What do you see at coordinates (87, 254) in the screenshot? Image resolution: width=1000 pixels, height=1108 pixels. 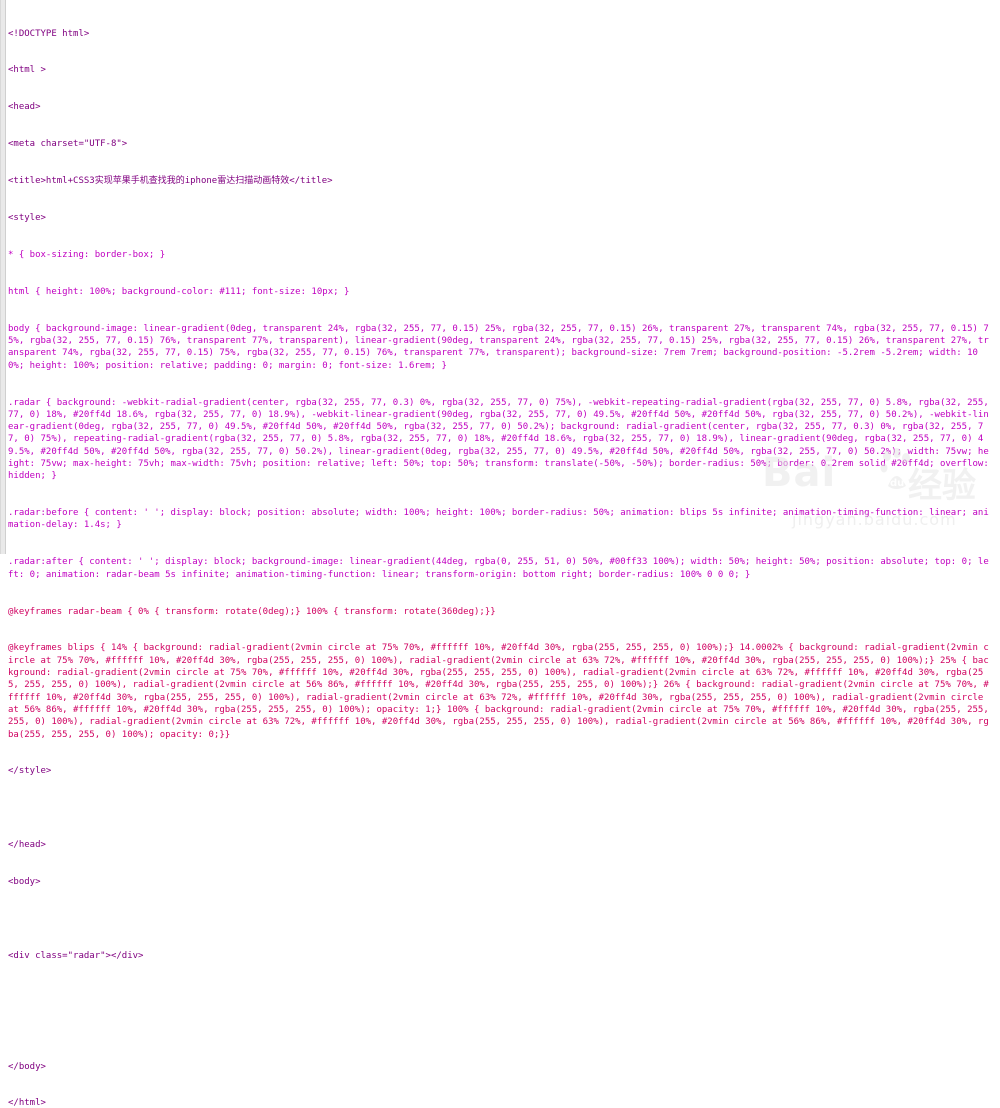 I see `code-line: * { box-sizing: border-box; }` at bounding box center [87, 254].